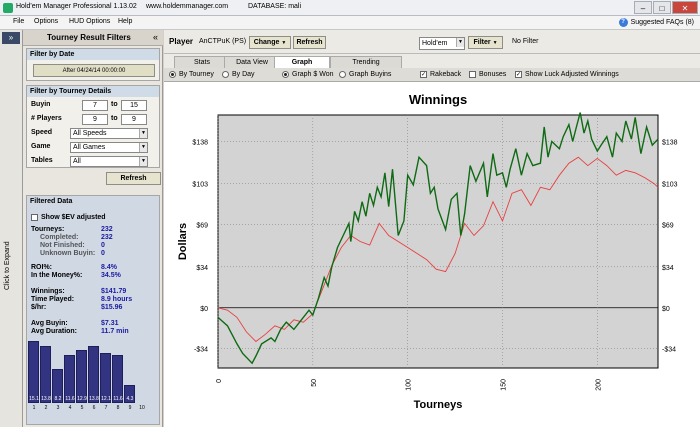 The image size is (700, 427). What do you see at coordinates (109, 161) in the screenshot?
I see `tables-select: All ▼` at bounding box center [109, 161].